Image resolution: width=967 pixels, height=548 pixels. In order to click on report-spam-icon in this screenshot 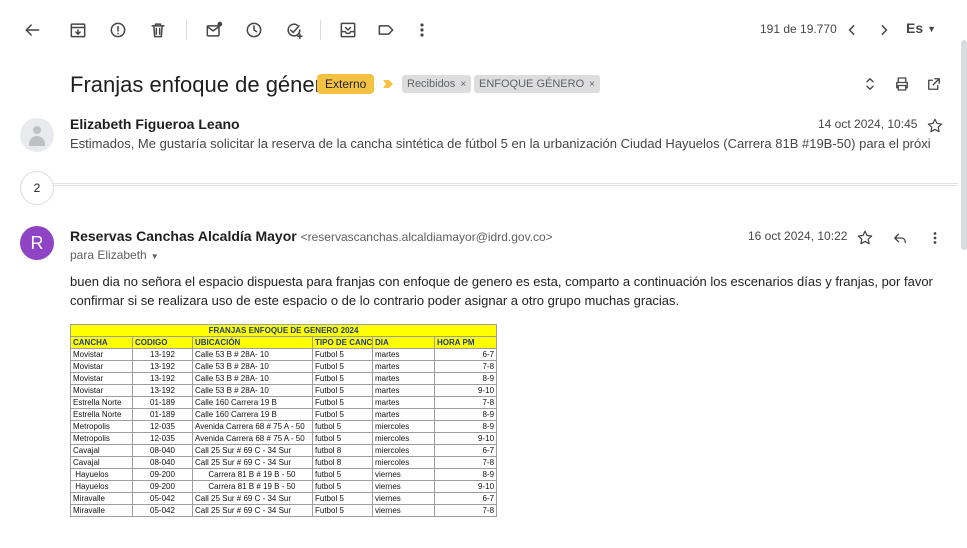, I will do `click(118, 30)`.